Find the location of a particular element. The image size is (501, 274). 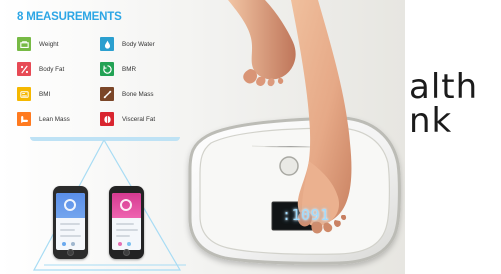

scale-sensor-icon is located at coordinates (289, 166).